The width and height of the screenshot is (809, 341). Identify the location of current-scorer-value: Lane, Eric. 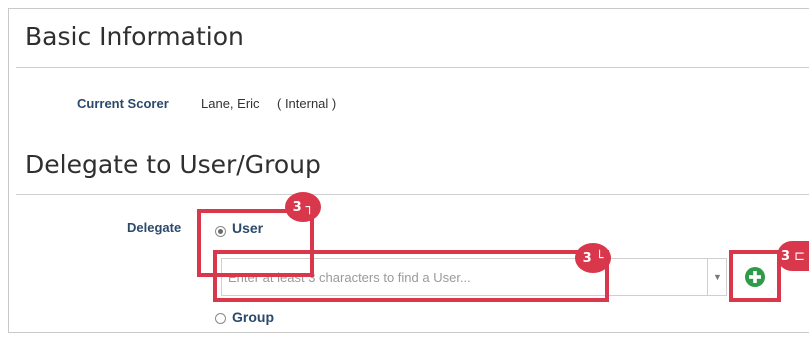
(230, 103).